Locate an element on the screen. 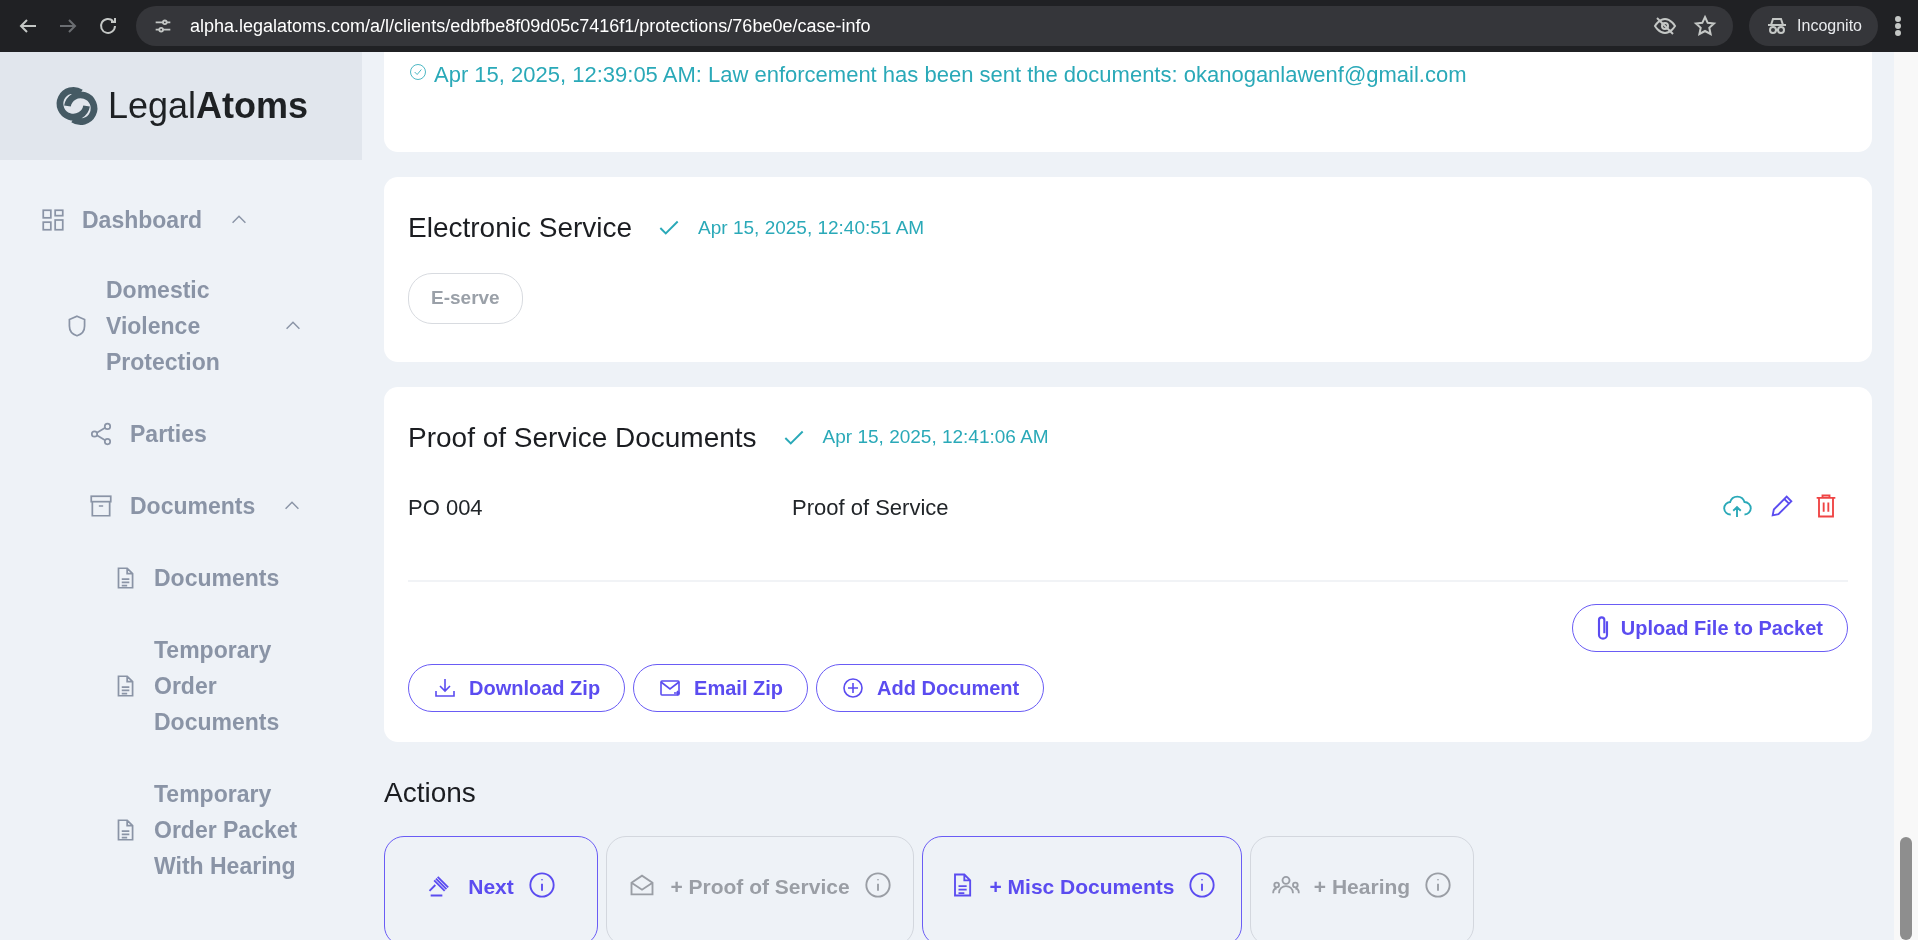 The image size is (1918, 940). document-name: Proof of Service is located at coordinates (871, 507).